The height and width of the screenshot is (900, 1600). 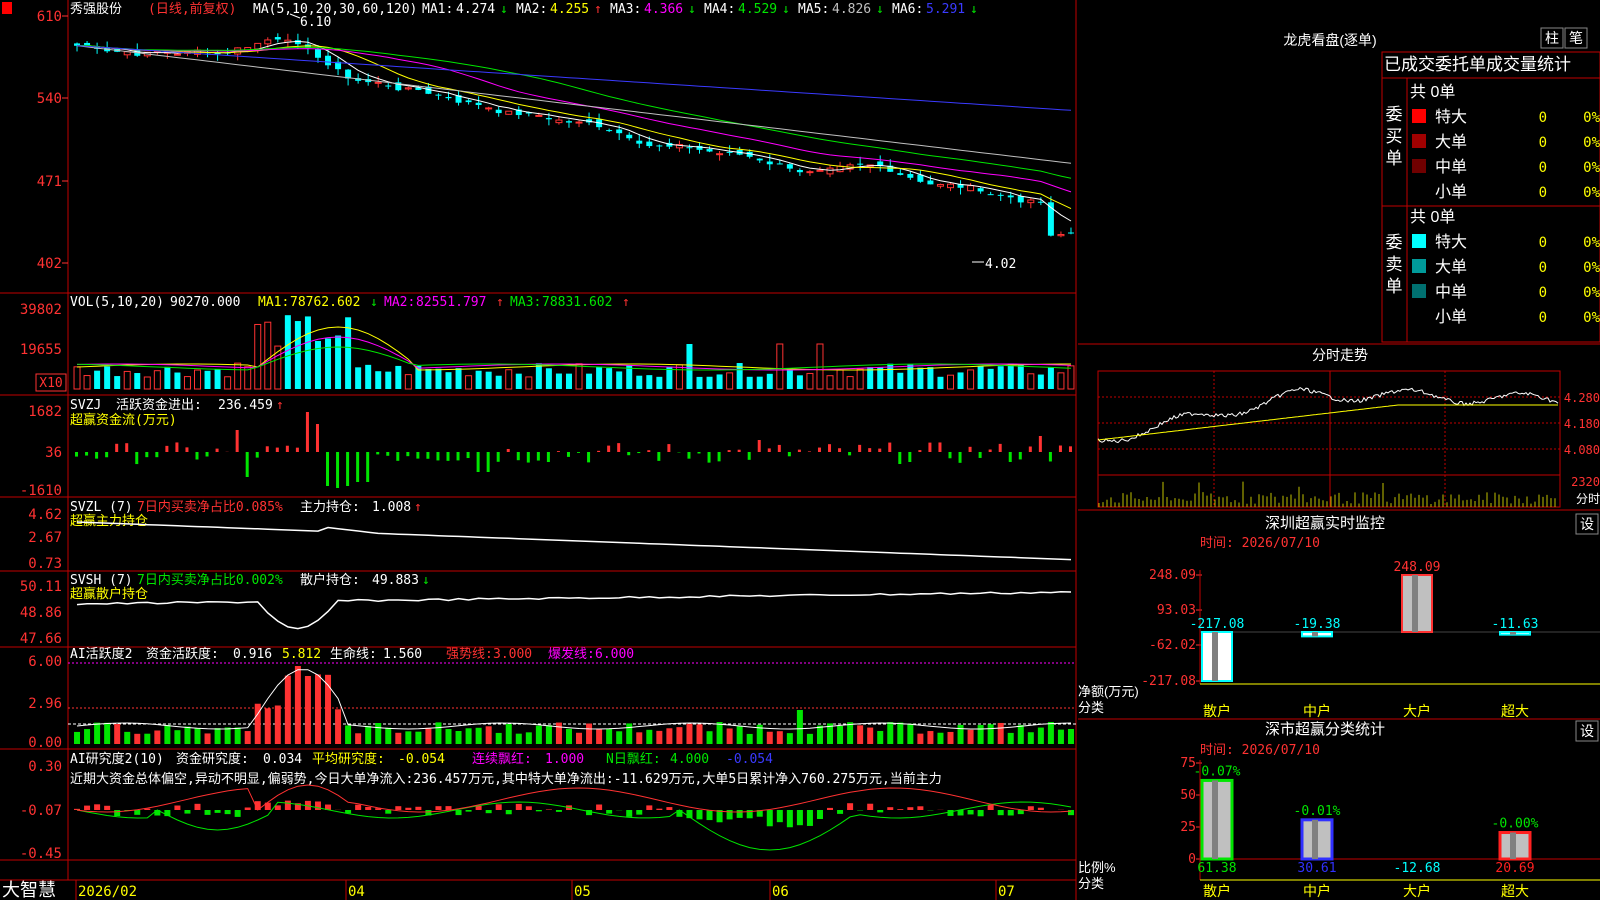 What do you see at coordinates (1432, 217) in the screenshot?
I see `order-total: 共 0单` at bounding box center [1432, 217].